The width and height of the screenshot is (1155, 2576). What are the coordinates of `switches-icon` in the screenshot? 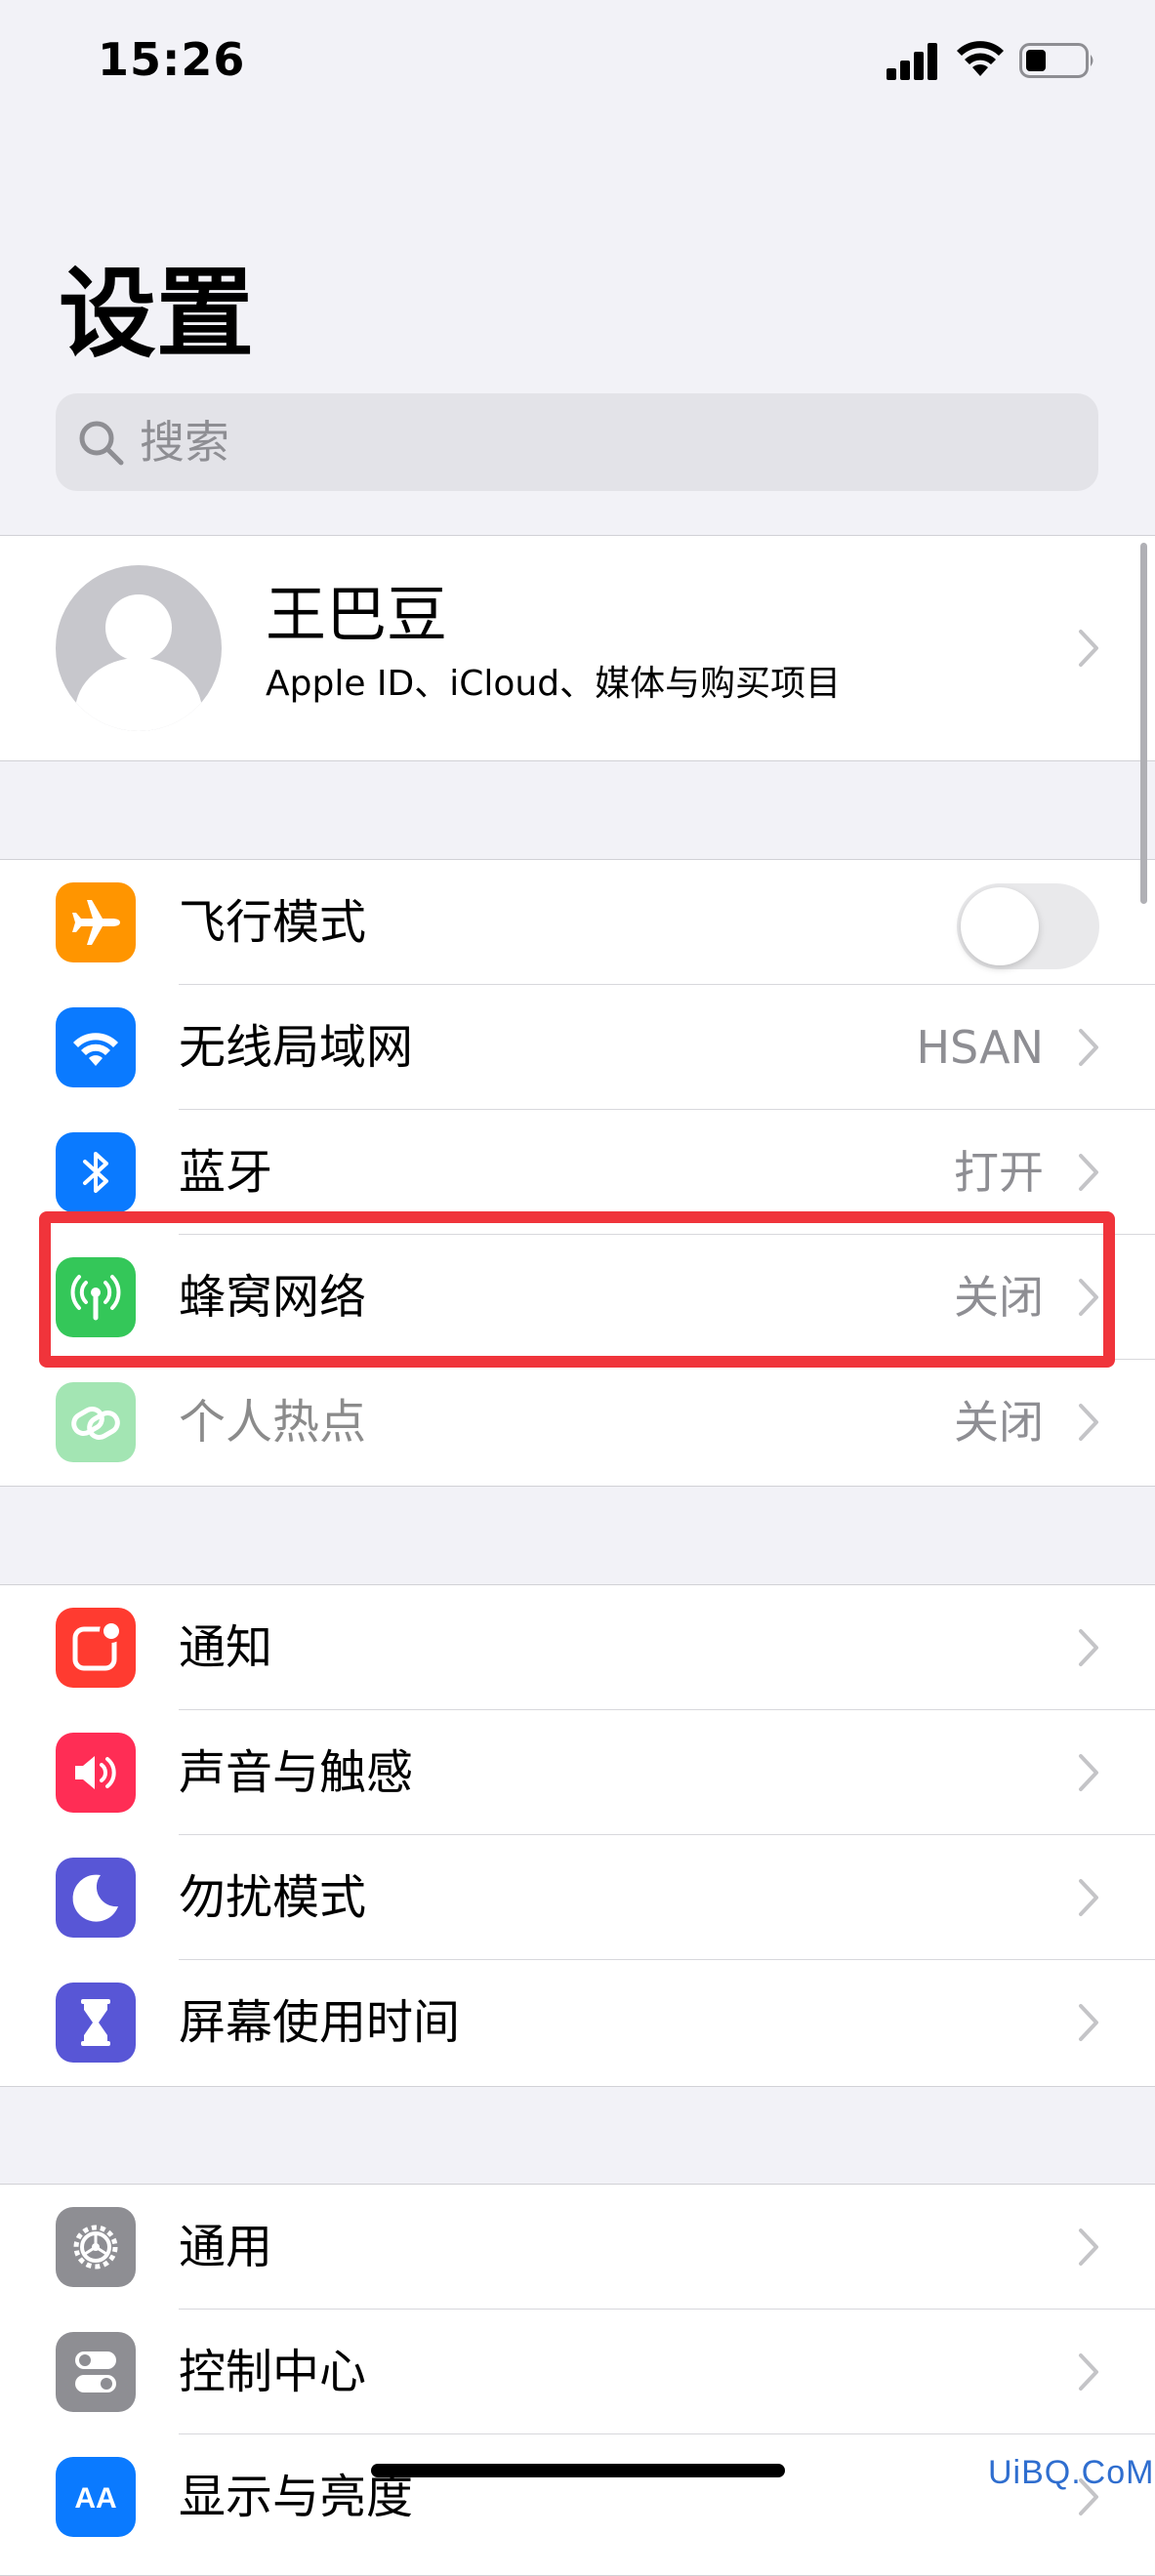 It's located at (96, 2372).